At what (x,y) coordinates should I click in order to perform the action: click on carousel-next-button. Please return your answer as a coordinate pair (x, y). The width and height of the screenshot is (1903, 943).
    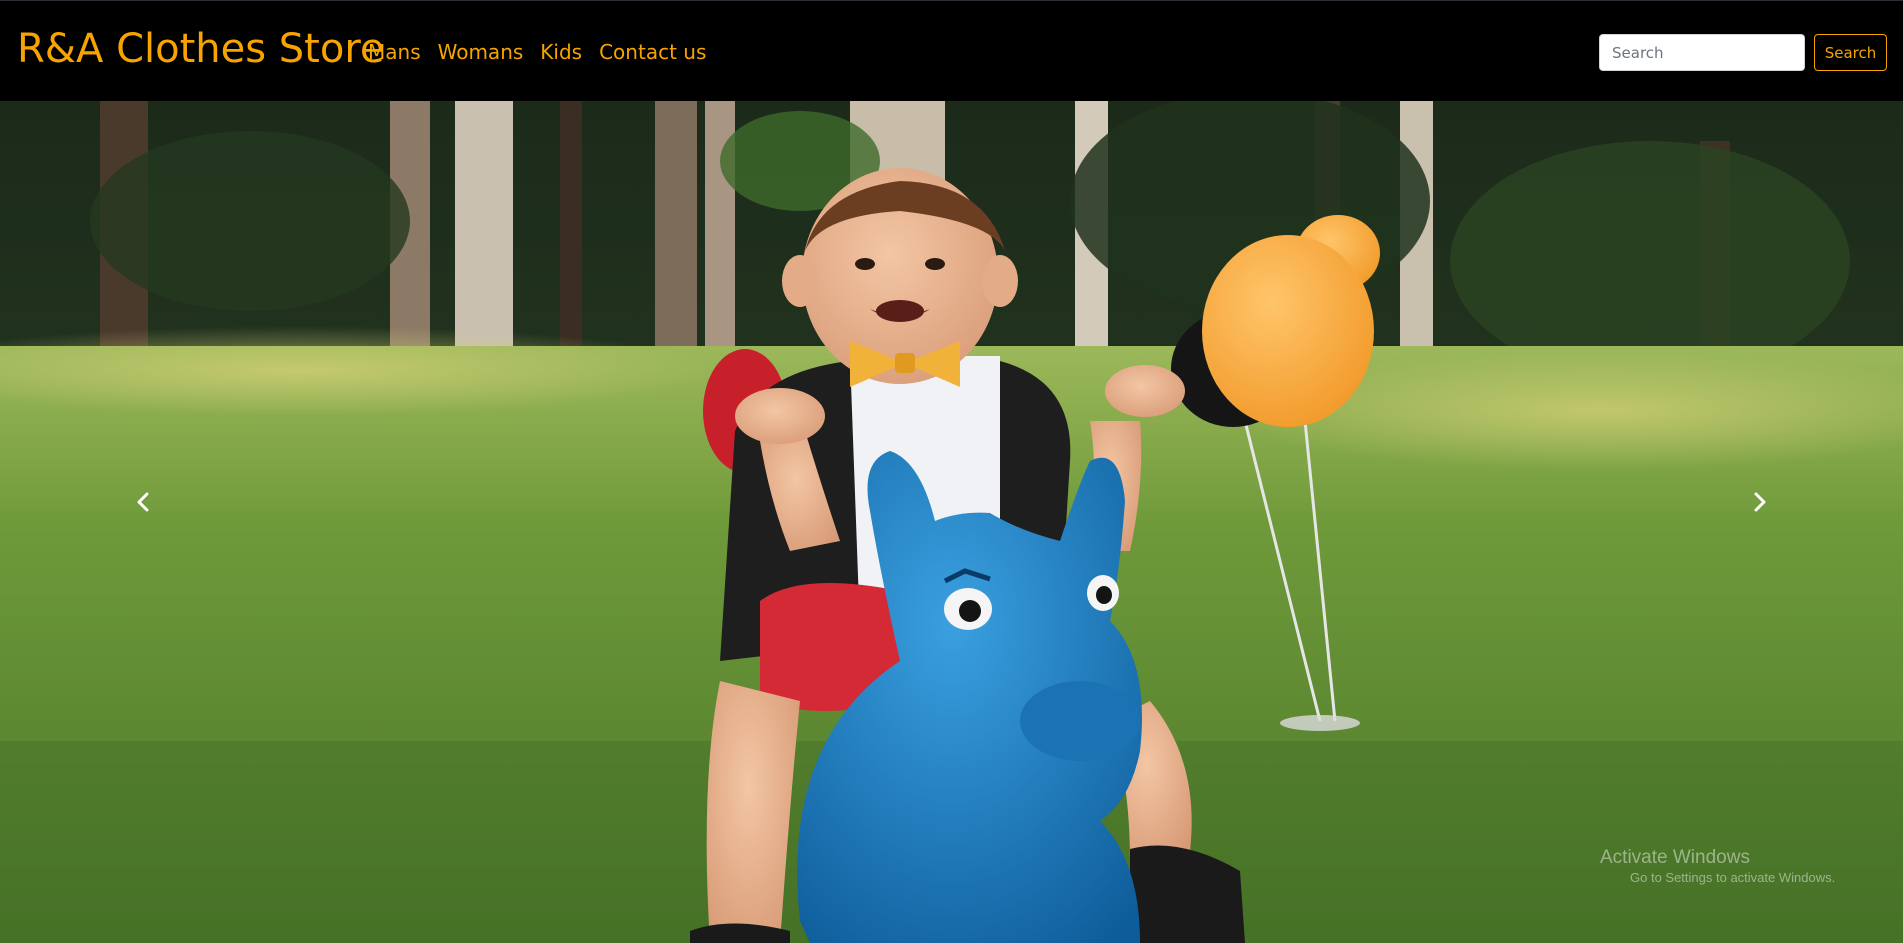
    Looking at the image, I should click on (1760, 502).